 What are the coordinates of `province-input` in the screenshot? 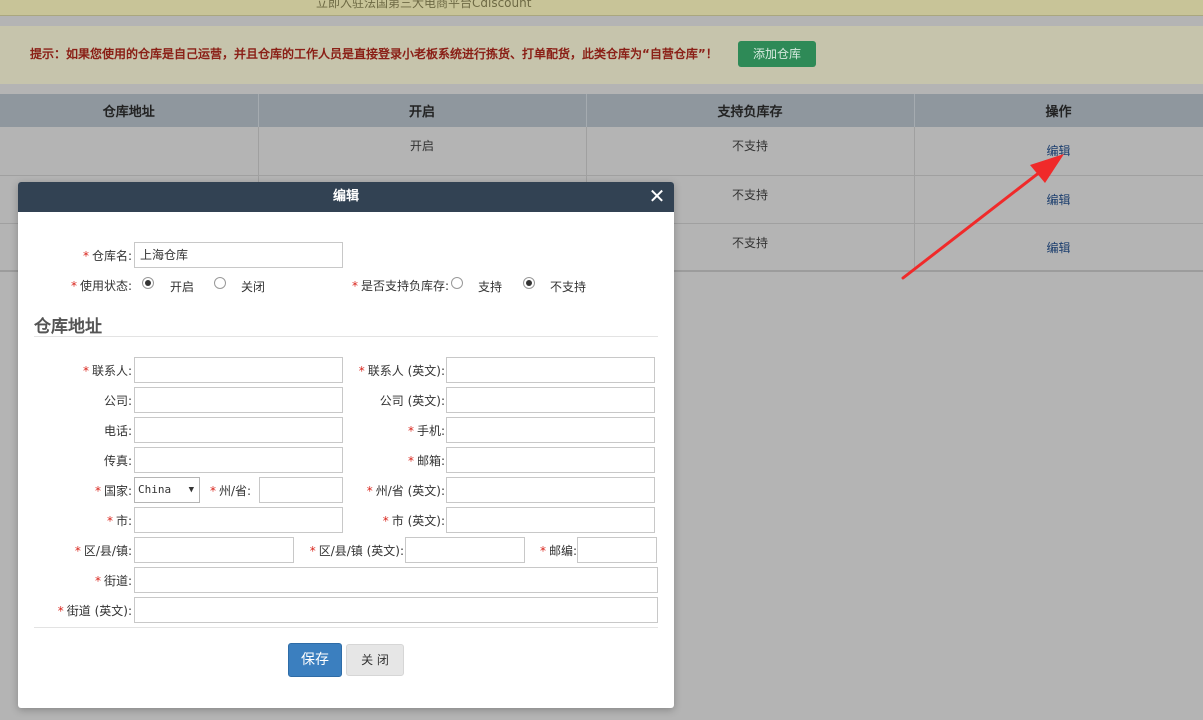 It's located at (301, 490).